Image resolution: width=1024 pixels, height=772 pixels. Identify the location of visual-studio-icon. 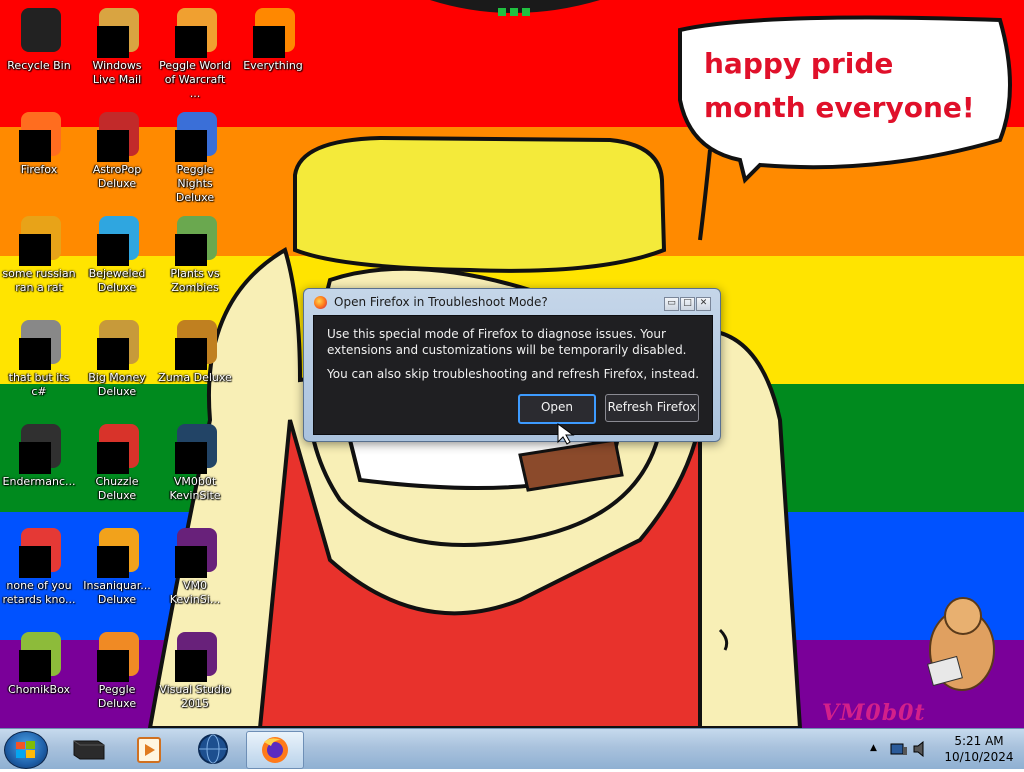
(195, 657).